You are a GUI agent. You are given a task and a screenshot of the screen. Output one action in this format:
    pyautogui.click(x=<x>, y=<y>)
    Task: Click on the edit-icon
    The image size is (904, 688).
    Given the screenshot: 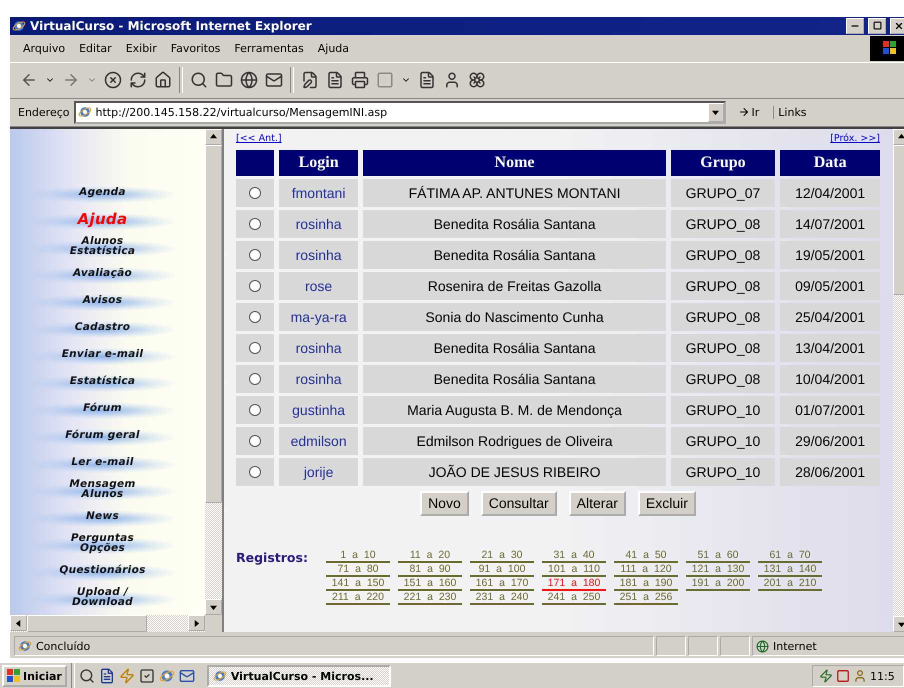 What is the action you would take?
    pyautogui.click(x=310, y=80)
    